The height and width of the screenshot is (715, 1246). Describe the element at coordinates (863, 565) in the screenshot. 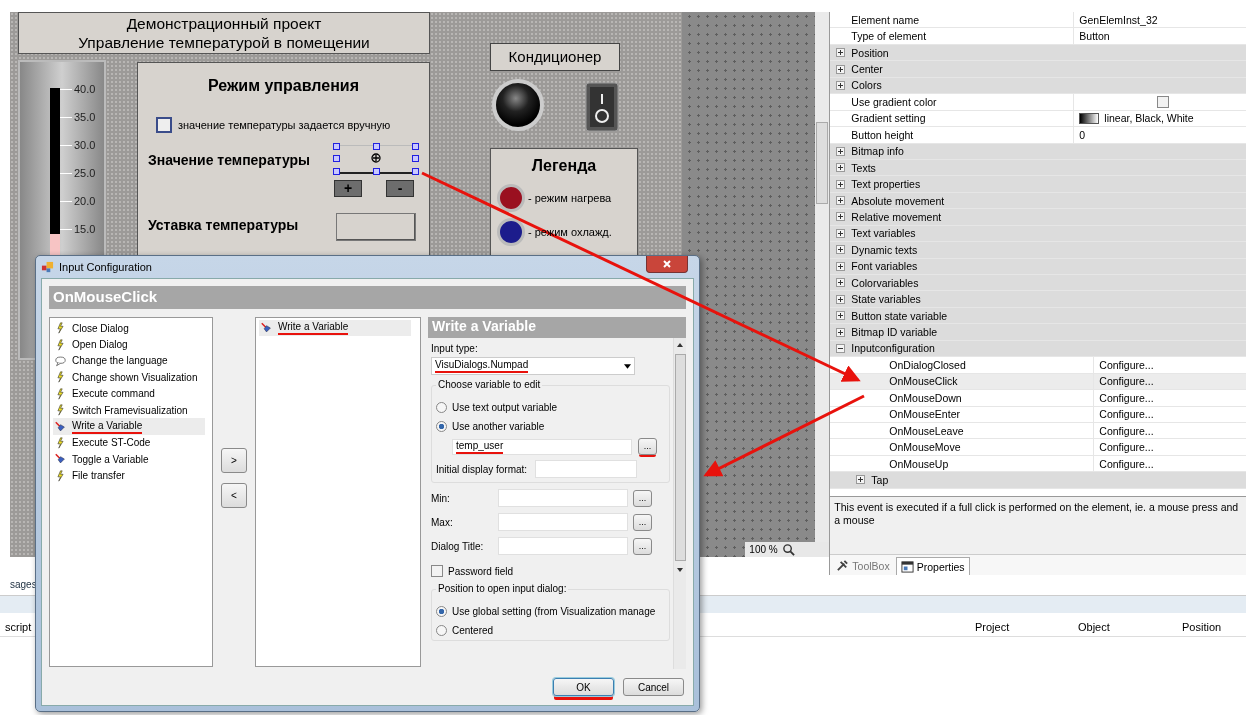

I see `panel-tab: ToolBox` at that location.